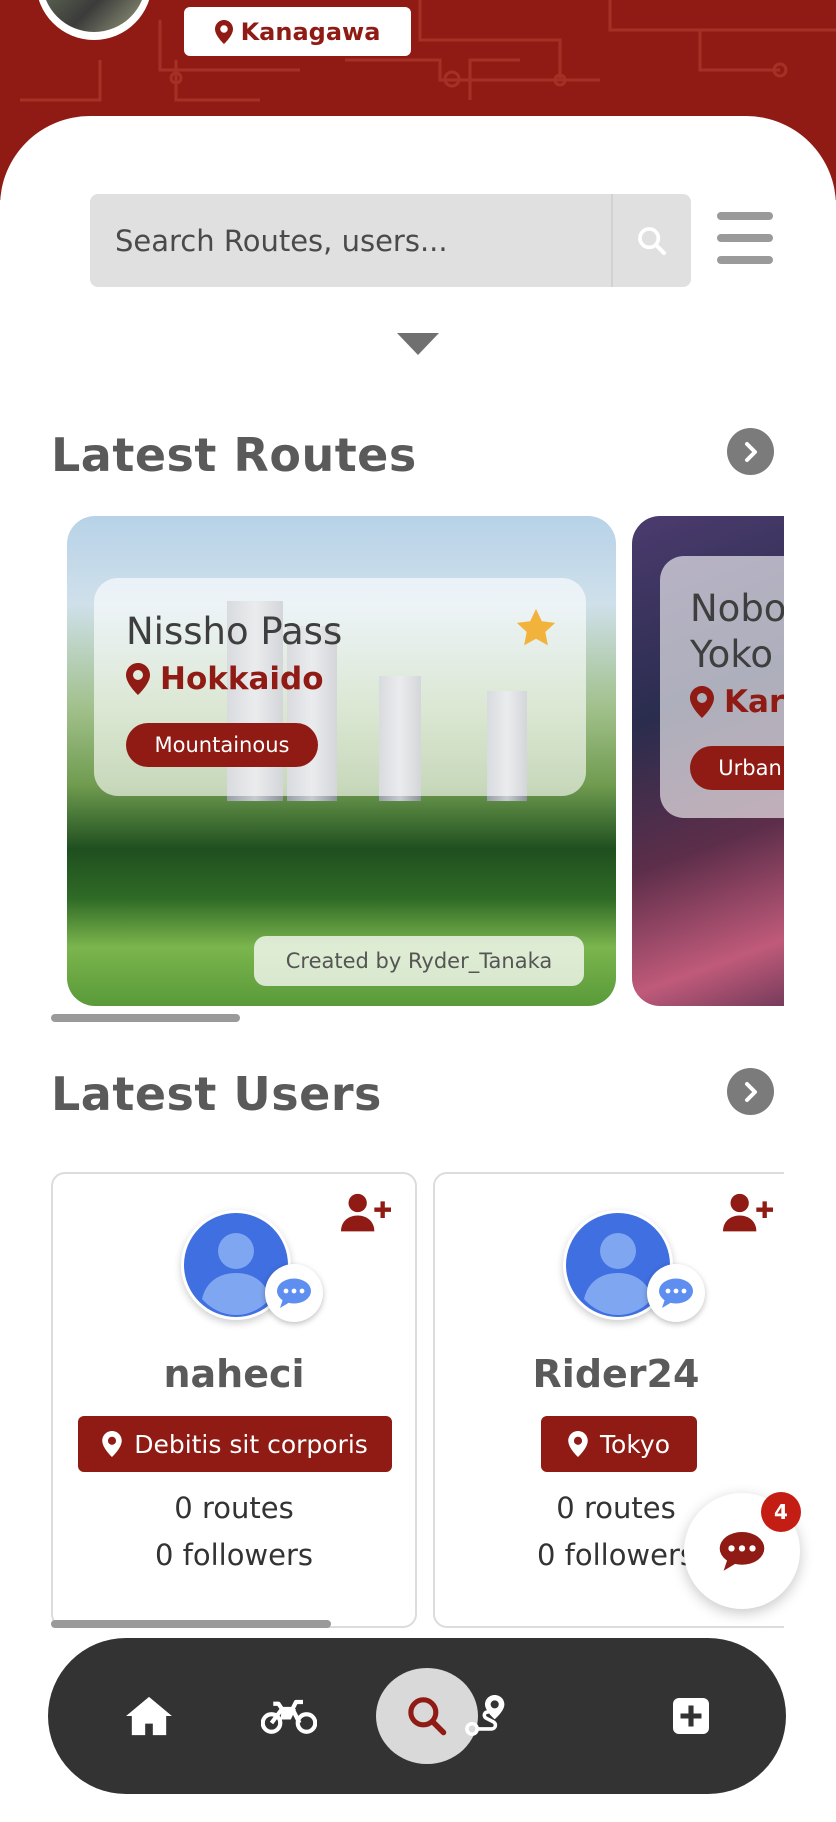 The width and height of the screenshot is (836, 1822). I want to click on bottom-navigation, so click(417, 1716).